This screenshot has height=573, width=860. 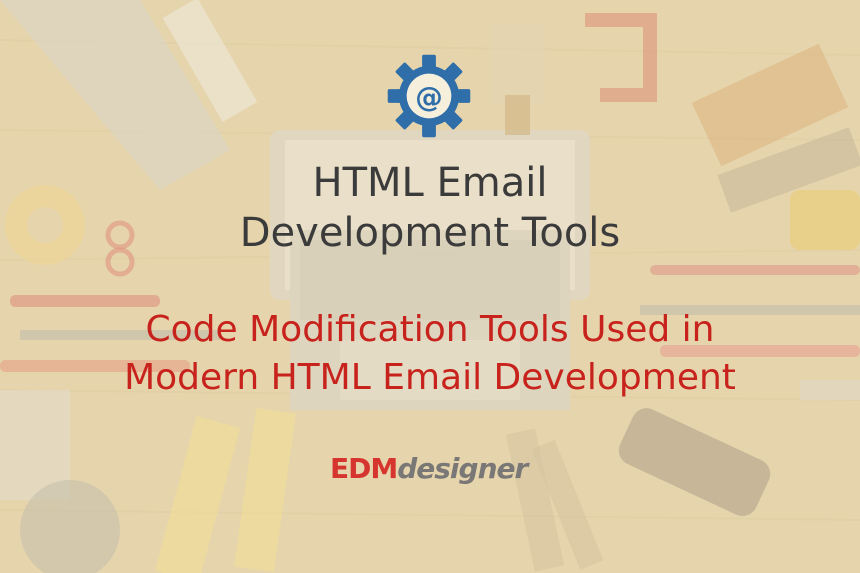 What do you see at coordinates (430, 233) in the screenshot?
I see `title-line-2: Development Tools` at bounding box center [430, 233].